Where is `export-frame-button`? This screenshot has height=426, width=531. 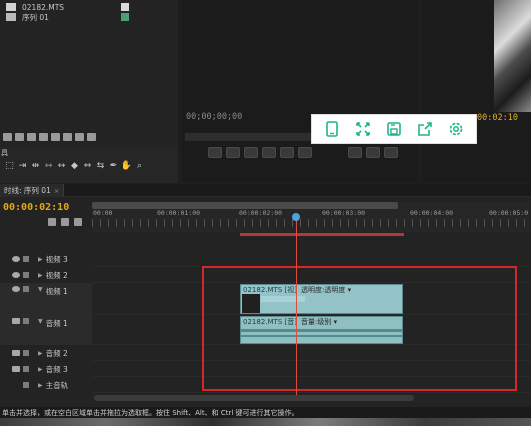 export-frame-button is located at coordinates (391, 152).